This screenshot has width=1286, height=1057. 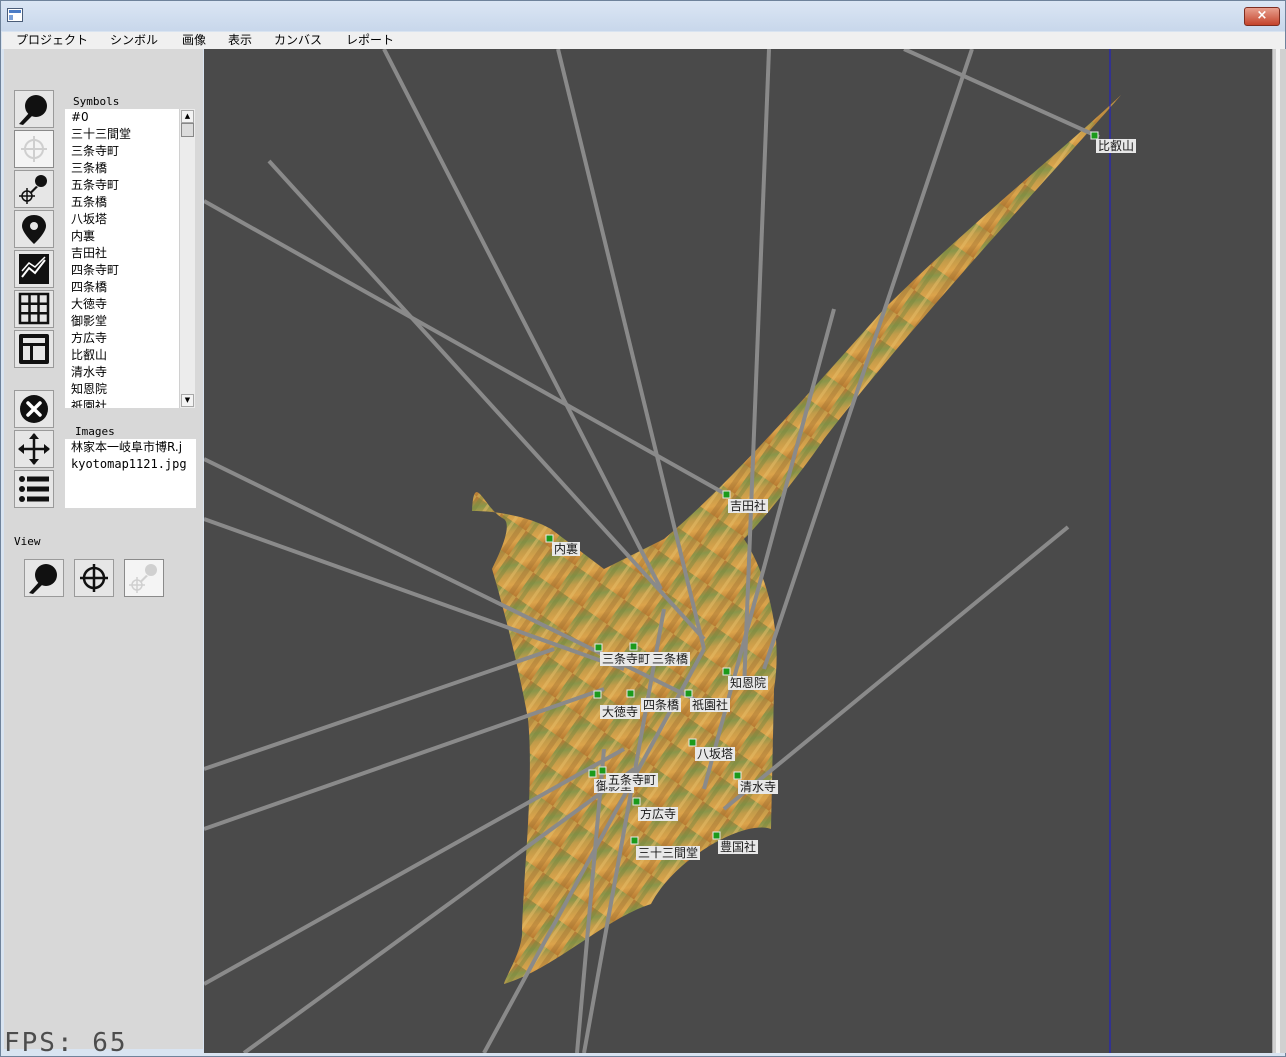 What do you see at coordinates (15, 15) in the screenshot?
I see `app-icon` at bounding box center [15, 15].